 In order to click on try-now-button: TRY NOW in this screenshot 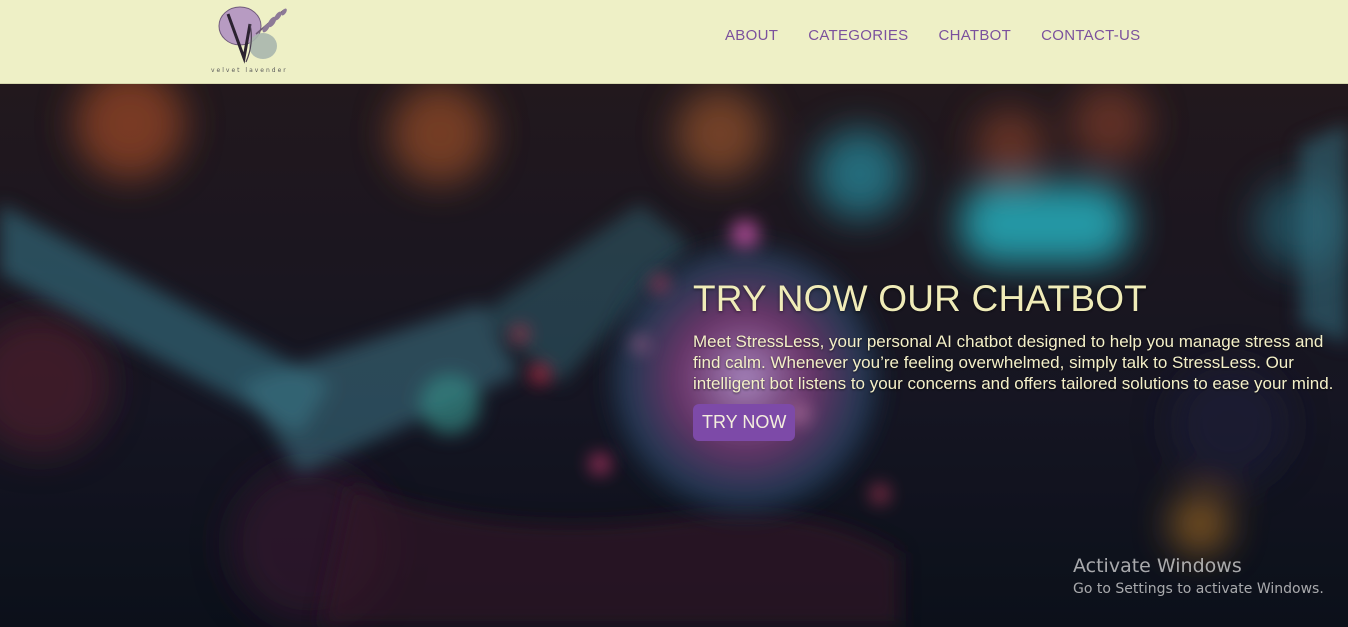, I will do `click(744, 422)`.